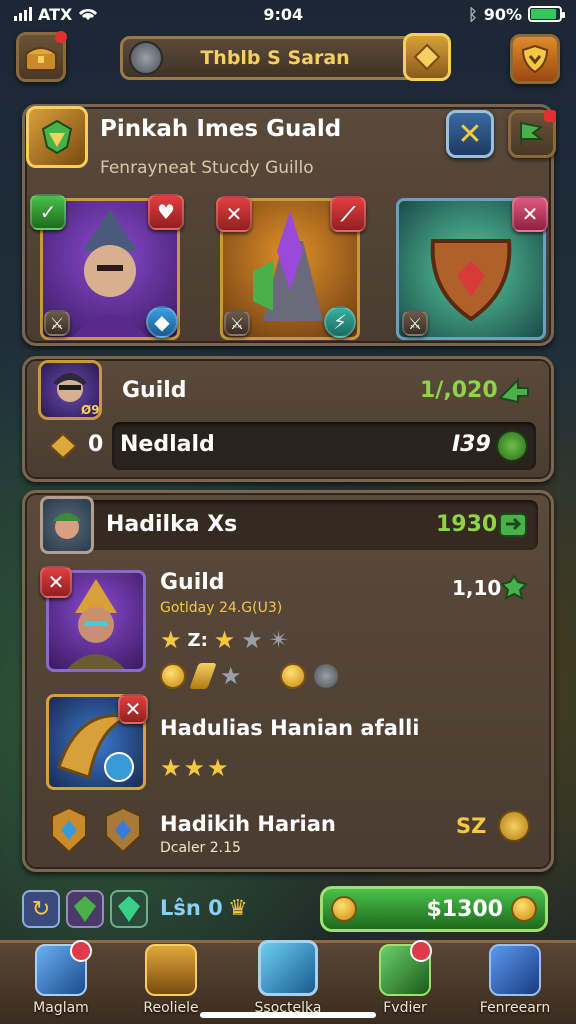 The height and width of the screenshot is (1024, 576). Describe the element at coordinates (248, 824) in the screenshot. I see `entry3-title: Hadikih Harian` at that location.